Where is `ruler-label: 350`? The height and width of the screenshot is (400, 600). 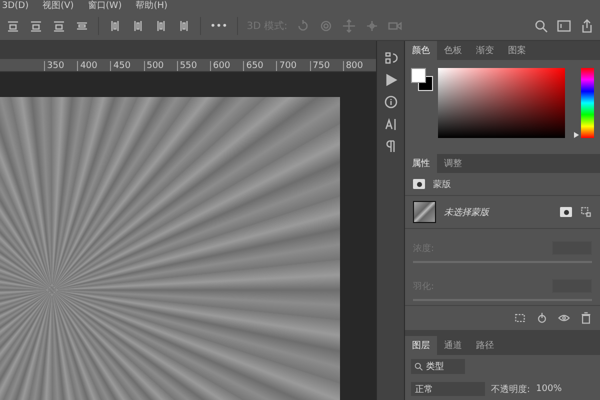
ruler-label: 350 is located at coordinates (61, 66).